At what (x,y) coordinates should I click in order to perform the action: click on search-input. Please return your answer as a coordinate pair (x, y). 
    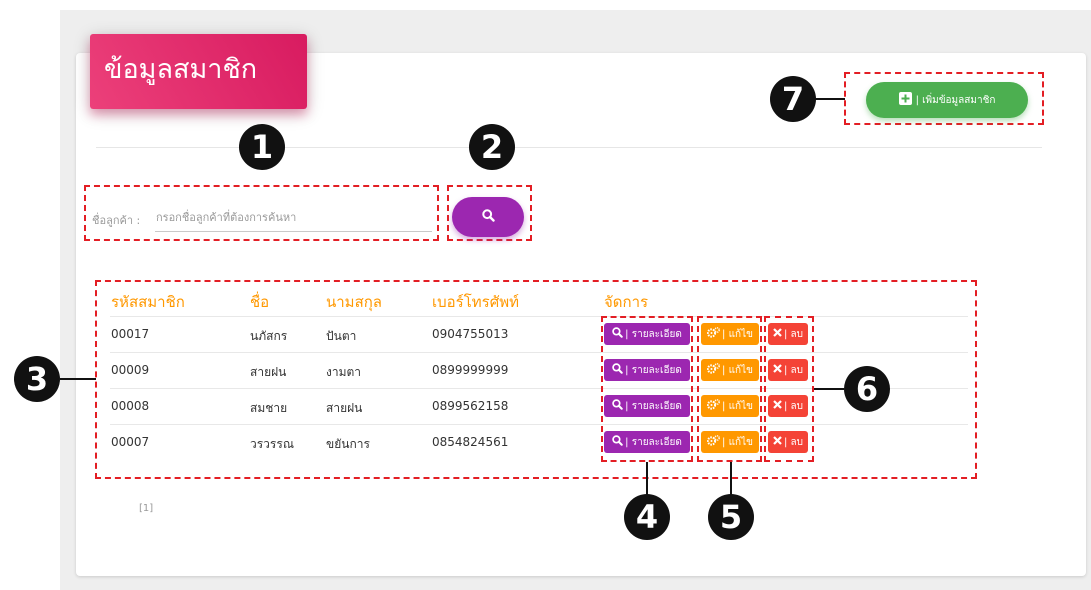
    Looking at the image, I should click on (293, 218).